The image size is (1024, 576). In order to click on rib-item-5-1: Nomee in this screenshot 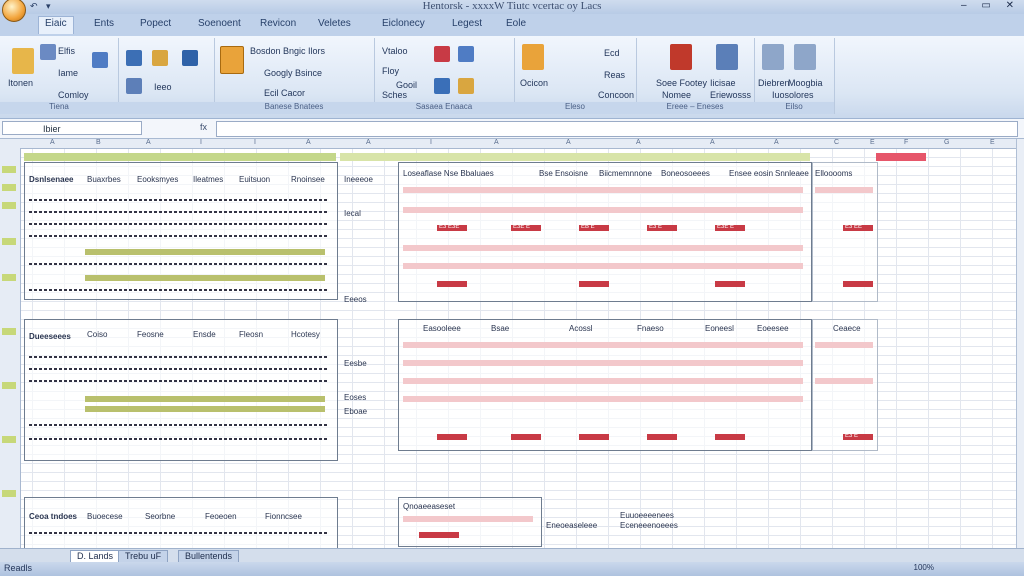, I will do `click(676, 95)`.